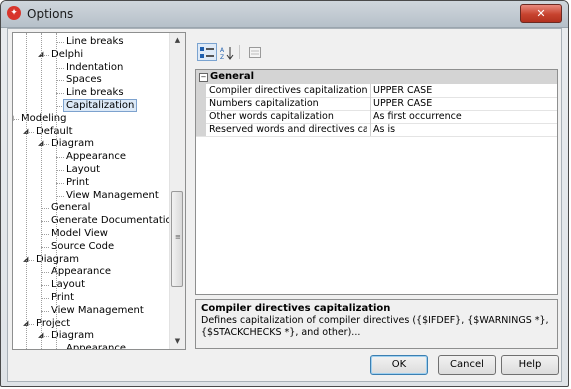 Image resolution: width=571 pixels, height=389 pixels. What do you see at coordinates (296, 308) in the screenshot?
I see `description-title: Compiler directives capitalization` at bounding box center [296, 308].